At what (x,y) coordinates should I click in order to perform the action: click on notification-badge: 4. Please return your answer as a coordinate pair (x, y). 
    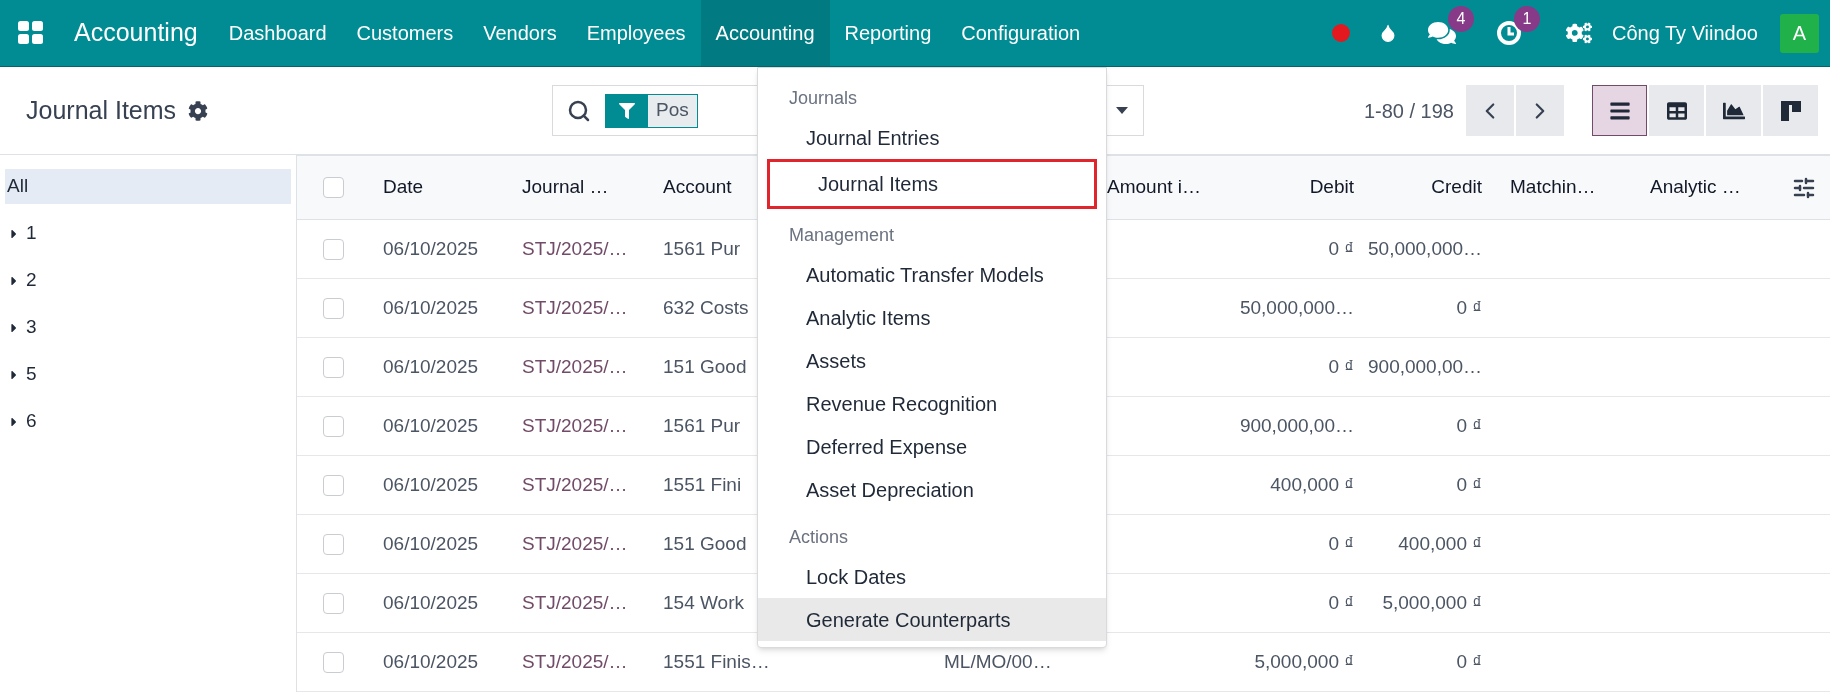
    Looking at the image, I should click on (1460, 19).